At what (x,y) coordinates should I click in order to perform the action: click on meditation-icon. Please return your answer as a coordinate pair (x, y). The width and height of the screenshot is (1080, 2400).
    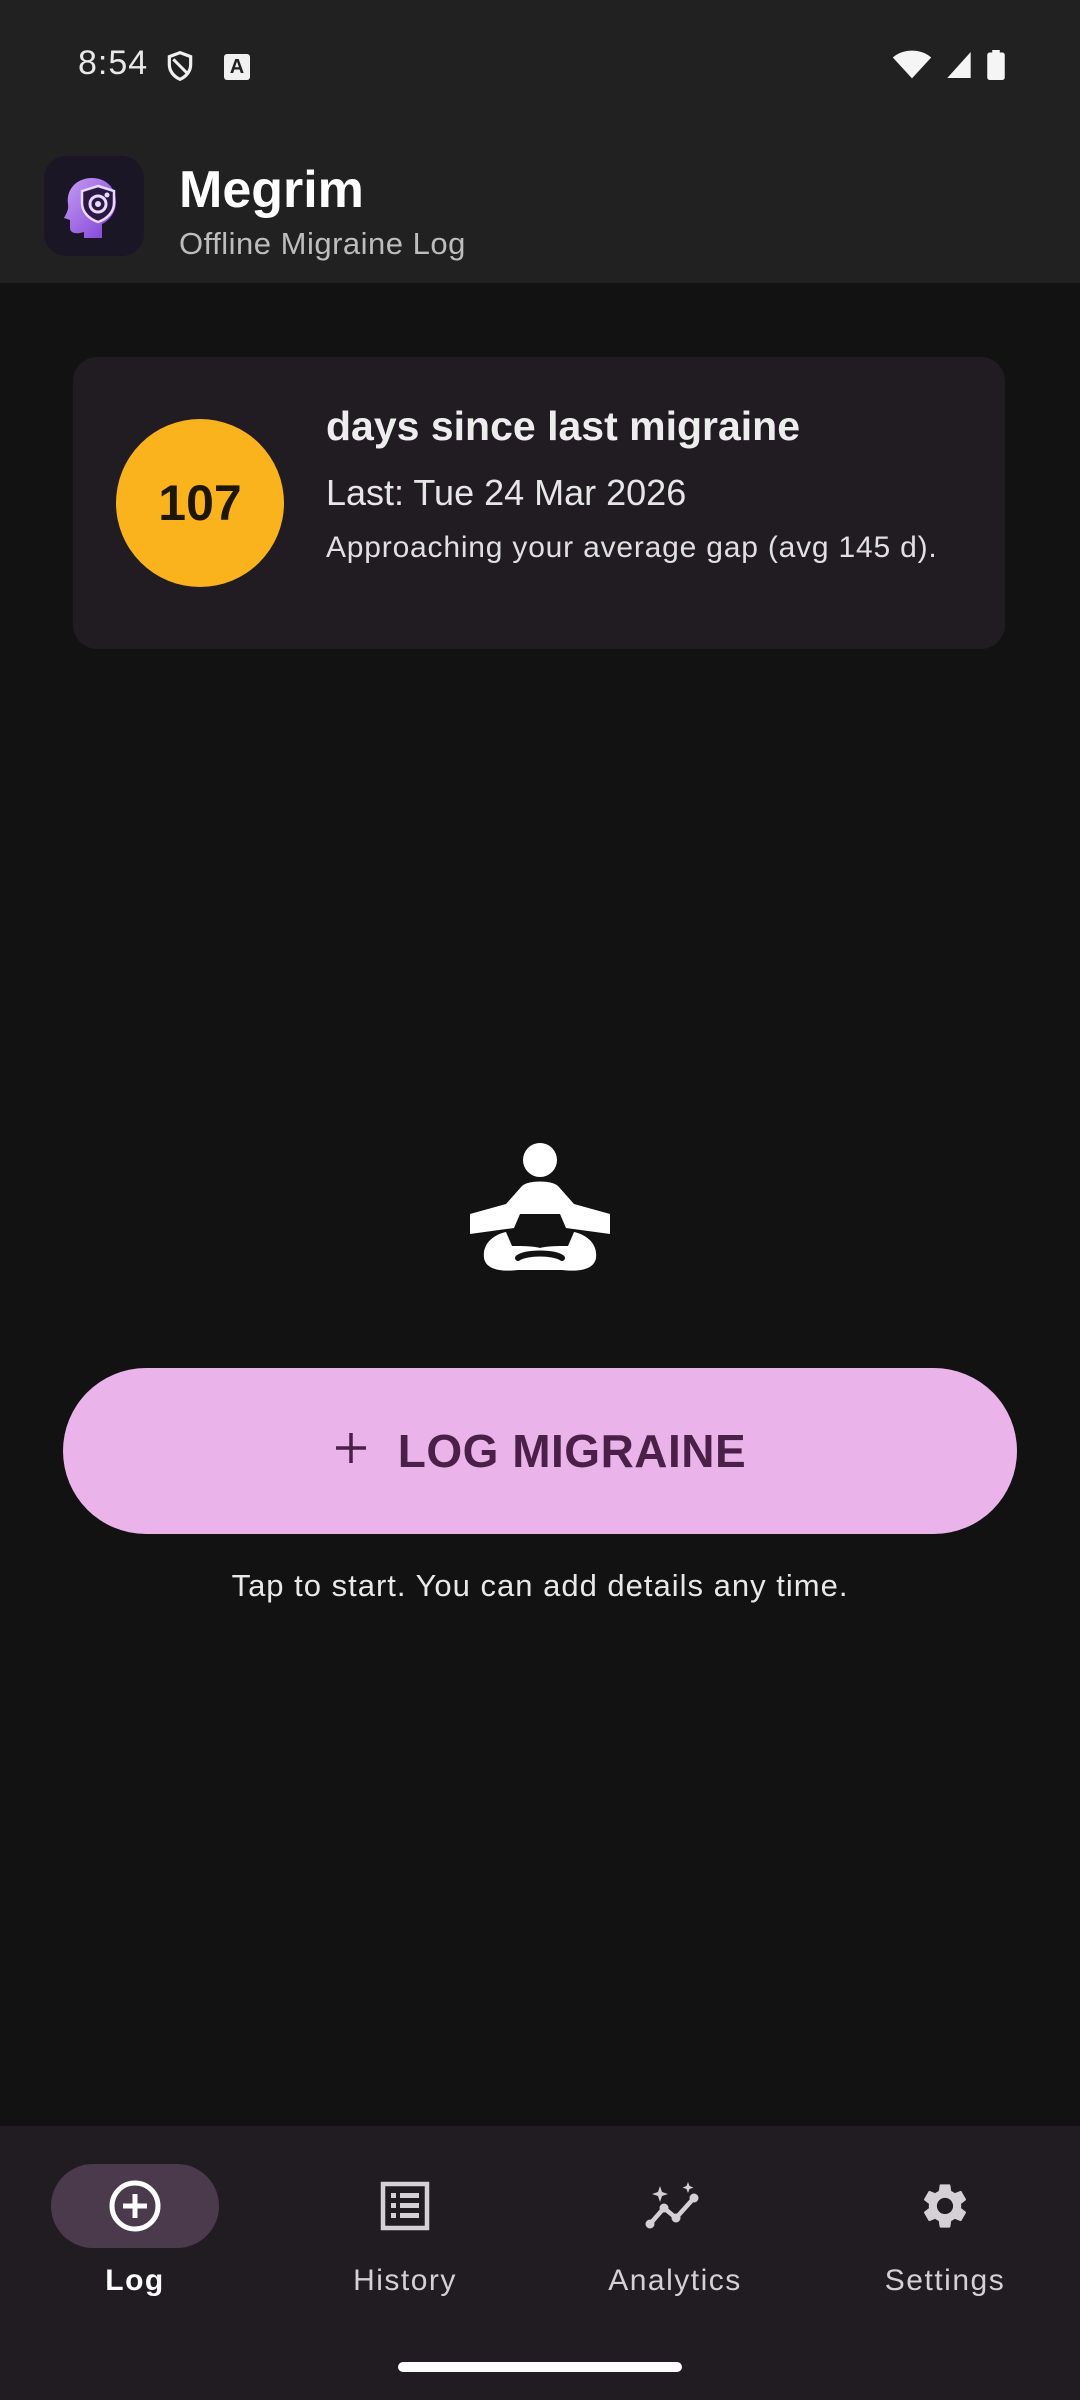
    Looking at the image, I should click on (540, 1207).